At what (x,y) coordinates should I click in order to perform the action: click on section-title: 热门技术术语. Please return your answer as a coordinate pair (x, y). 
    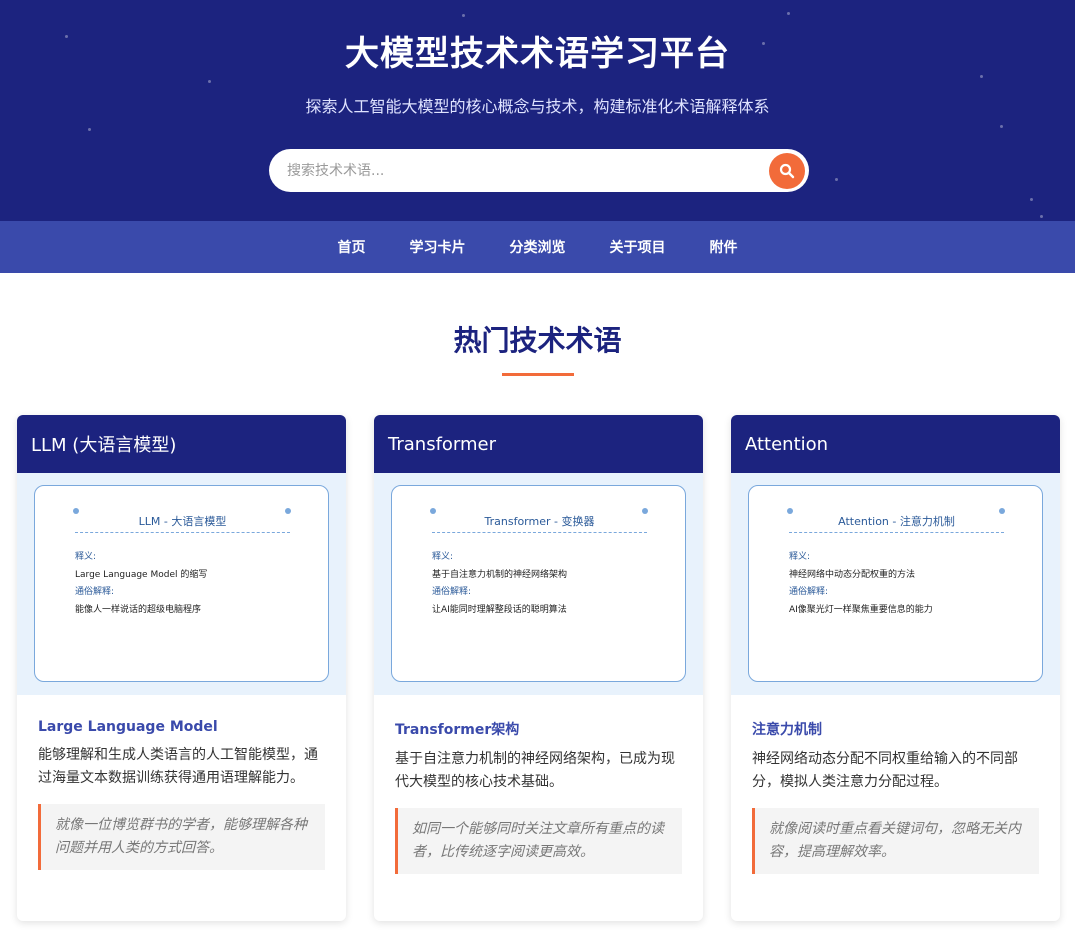
    Looking at the image, I should click on (537, 340).